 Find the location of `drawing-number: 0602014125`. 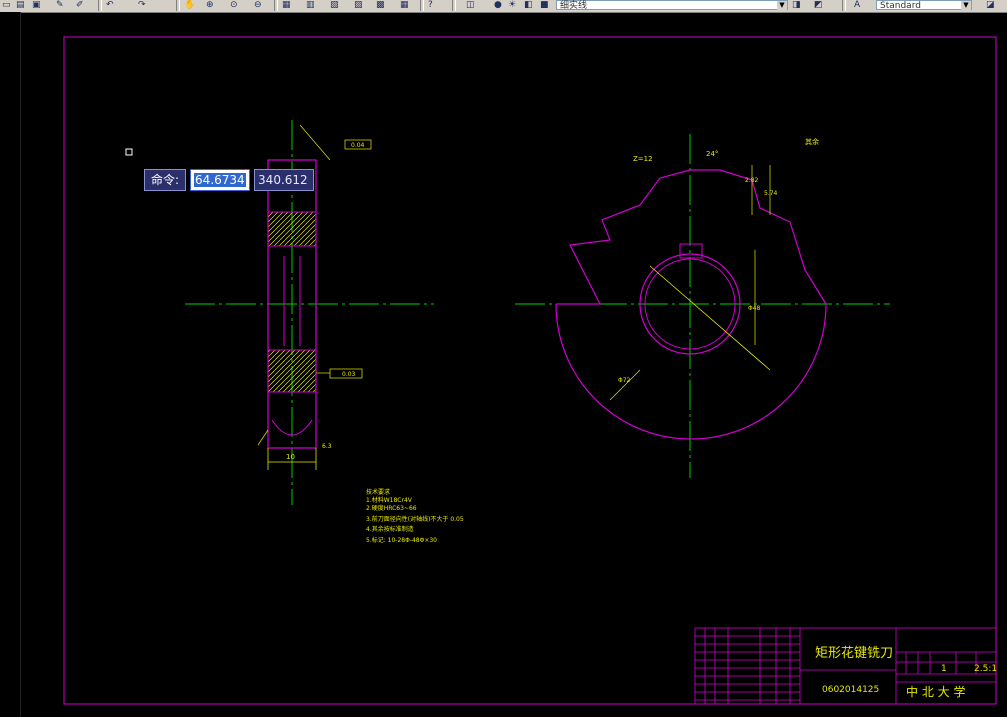

drawing-number: 0602014125 is located at coordinates (850, 690).